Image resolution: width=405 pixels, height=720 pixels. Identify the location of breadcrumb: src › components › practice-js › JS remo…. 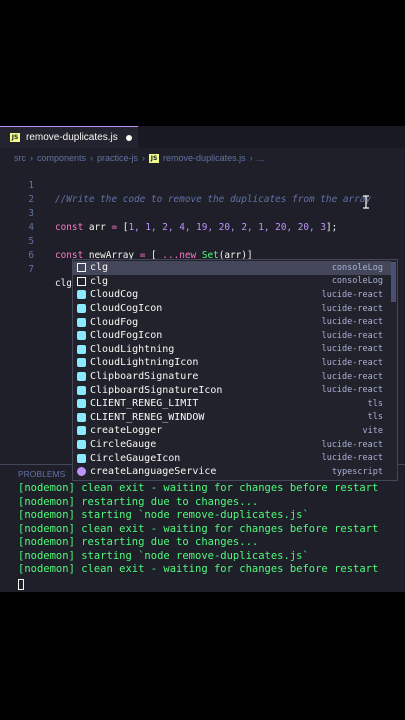
(139, 158).